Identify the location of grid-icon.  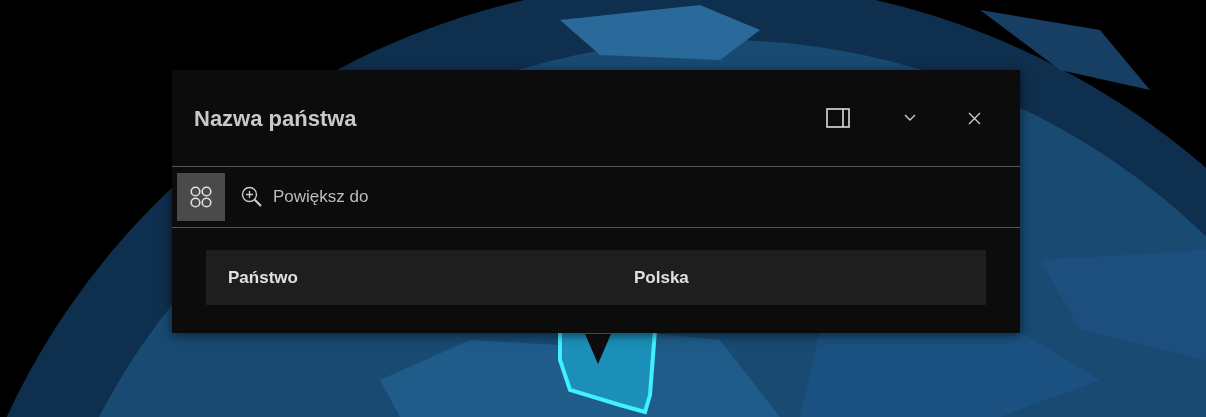
(201, 197).